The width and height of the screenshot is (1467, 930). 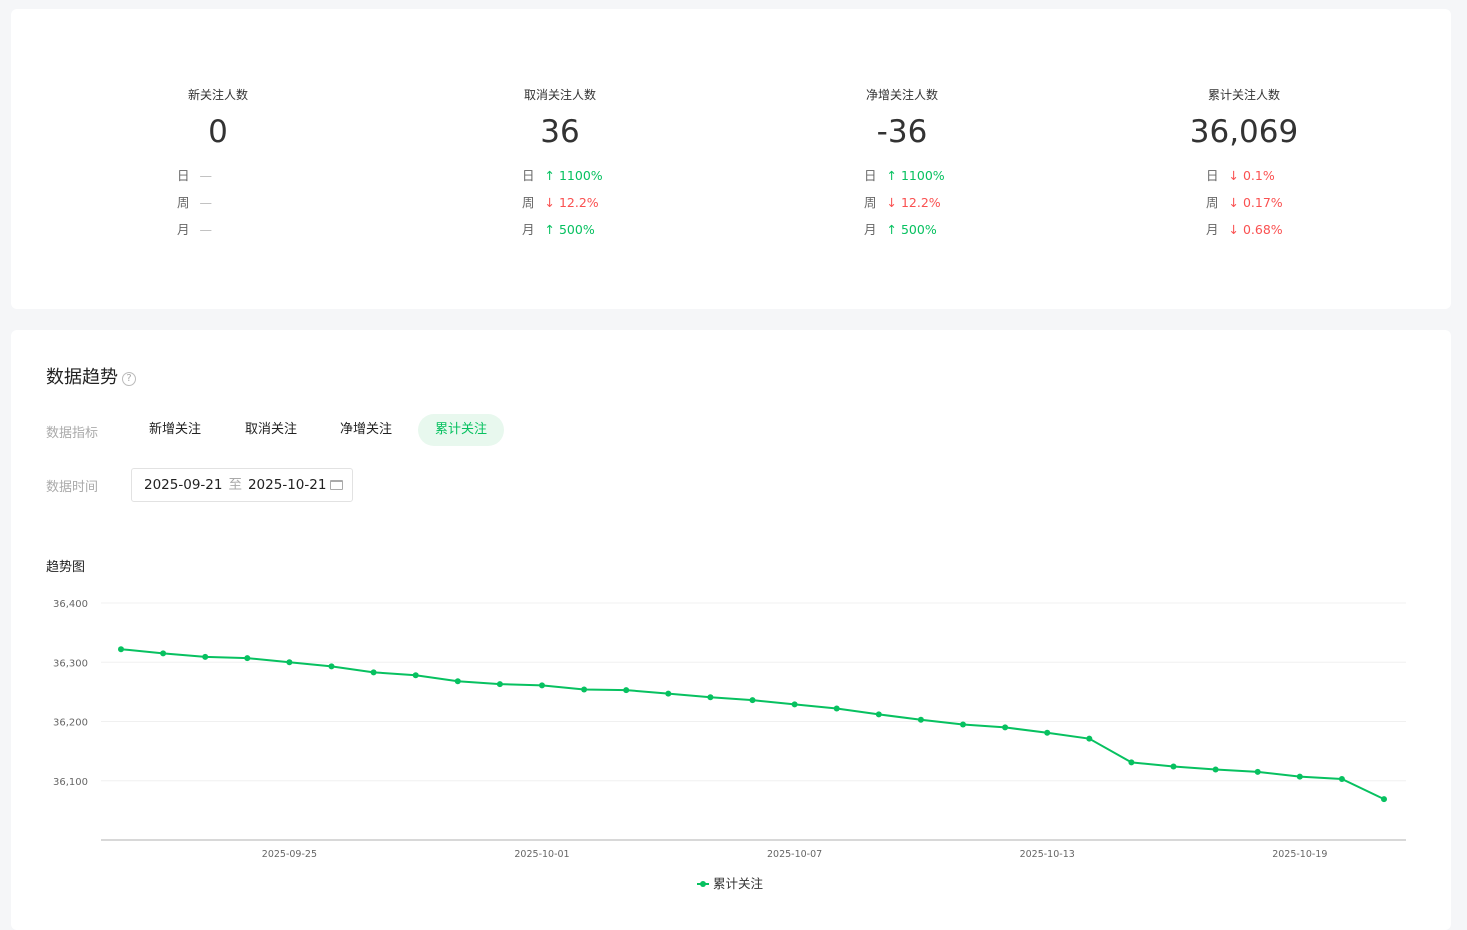 What do you see at coordinates (70, 663) in the screenshot?
I see `y-tick-label: 36,300` at bounding box center [70, 663].